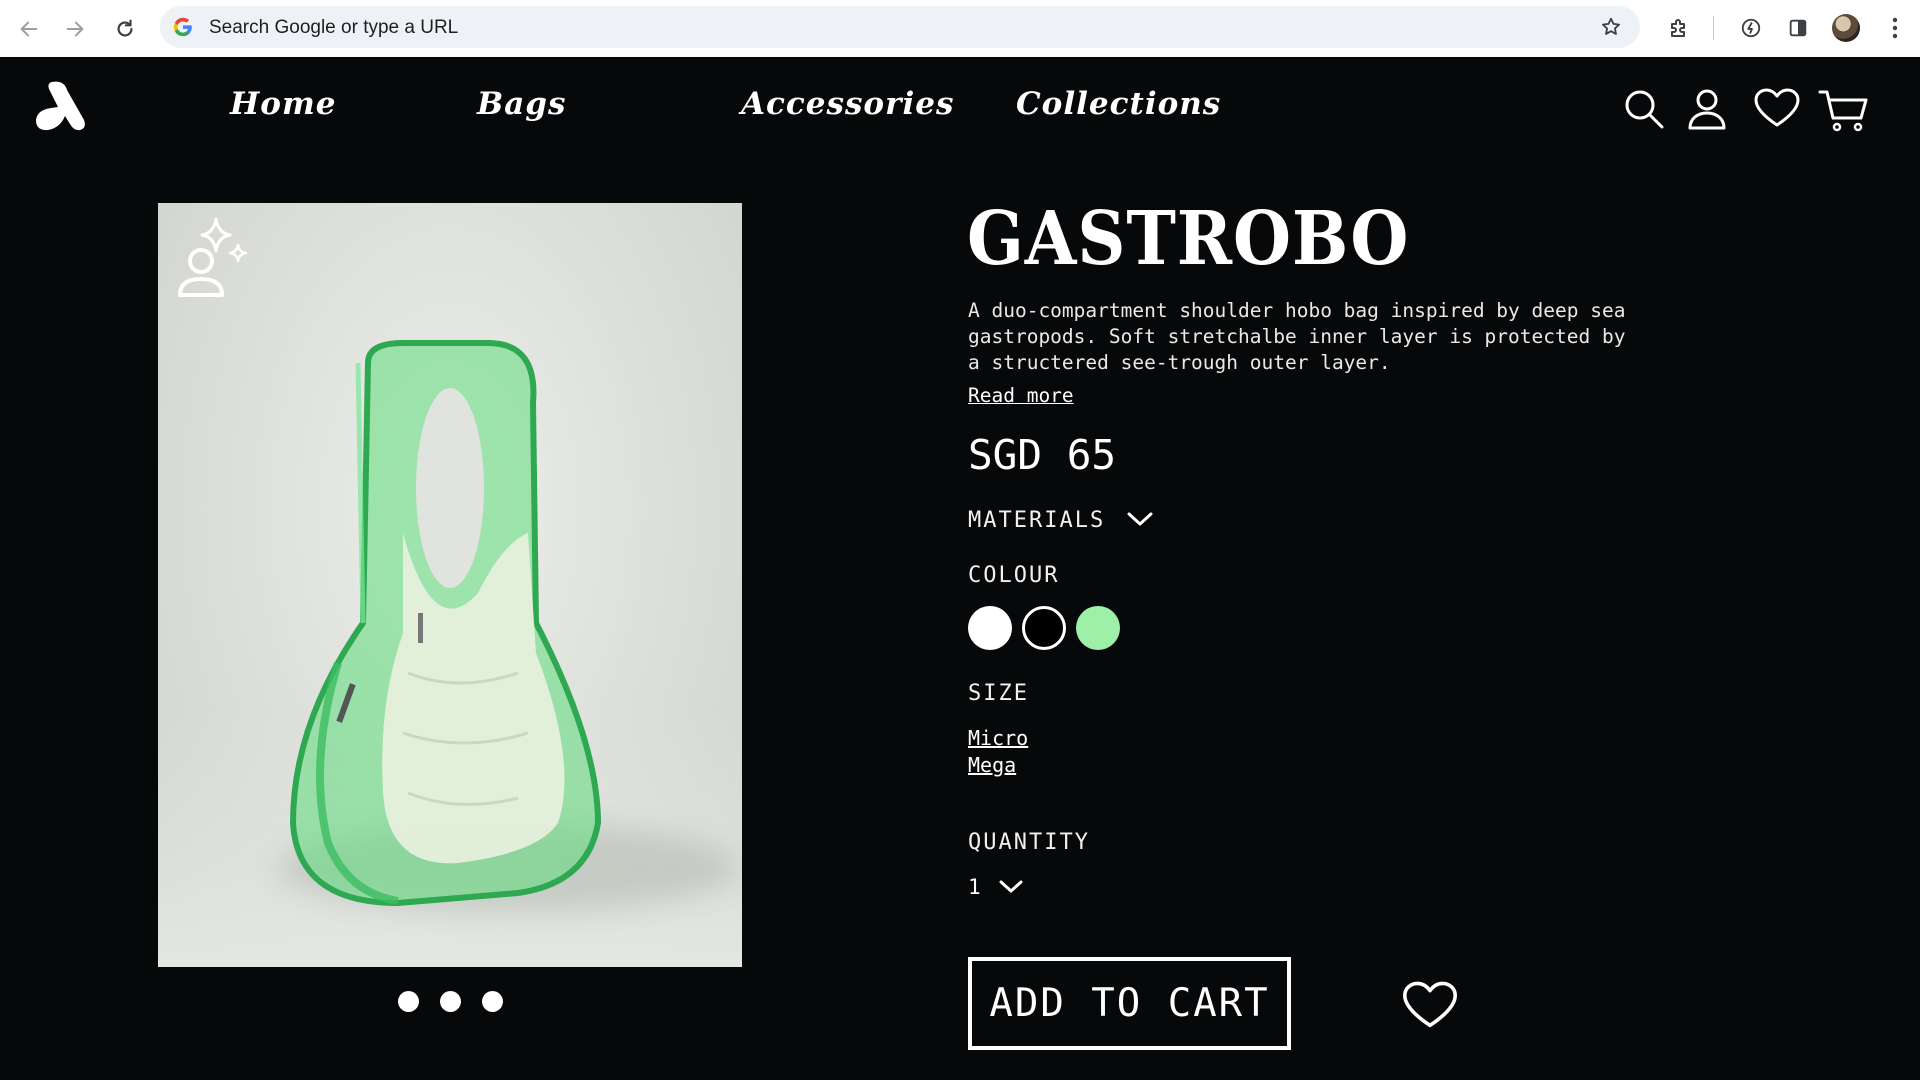  Describe the element at coordinates (1713, 28) in the screenshot. I see `toolbar-divider` at that location.